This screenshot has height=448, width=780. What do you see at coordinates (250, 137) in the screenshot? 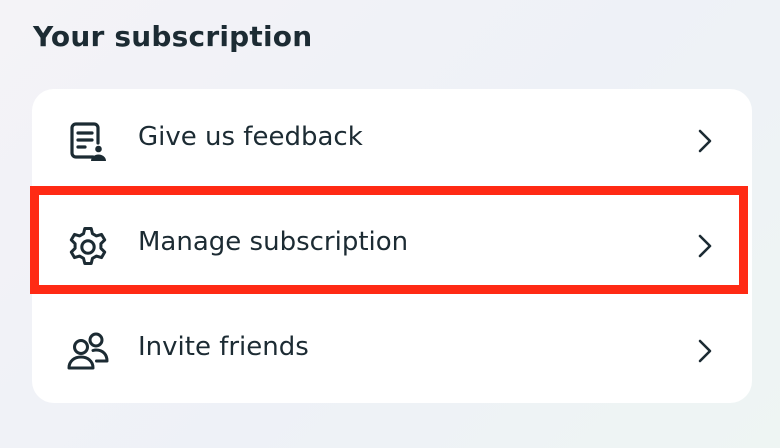
I see `menu-item-label: Give us feedback` at bounding box center [250, 137].